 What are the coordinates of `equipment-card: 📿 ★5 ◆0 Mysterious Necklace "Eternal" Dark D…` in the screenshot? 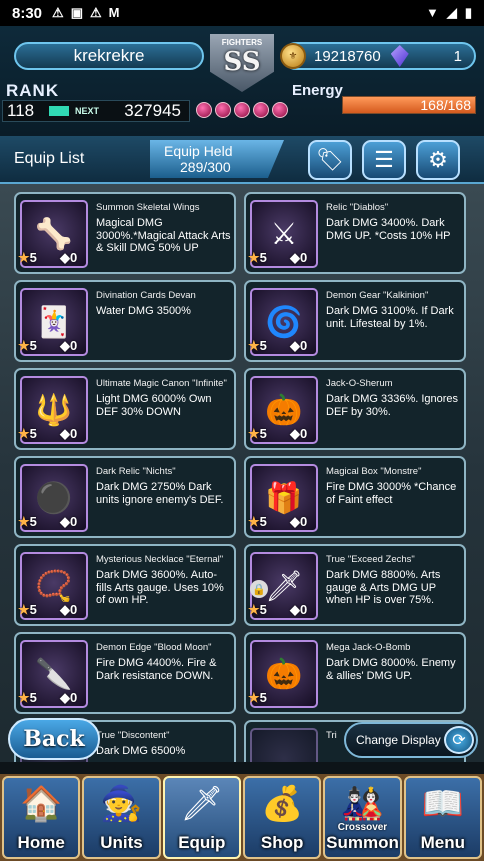 It's located at (125, 585).